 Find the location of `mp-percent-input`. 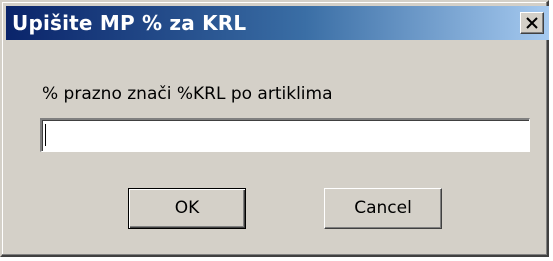

mp-percent-input is located at coordinates (285, 135).